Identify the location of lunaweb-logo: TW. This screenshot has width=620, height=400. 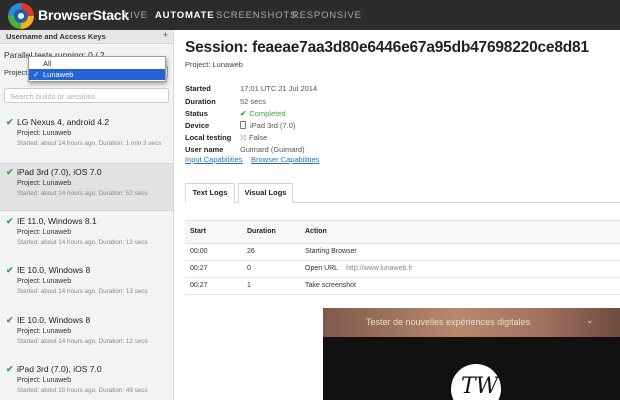
(476, 382).